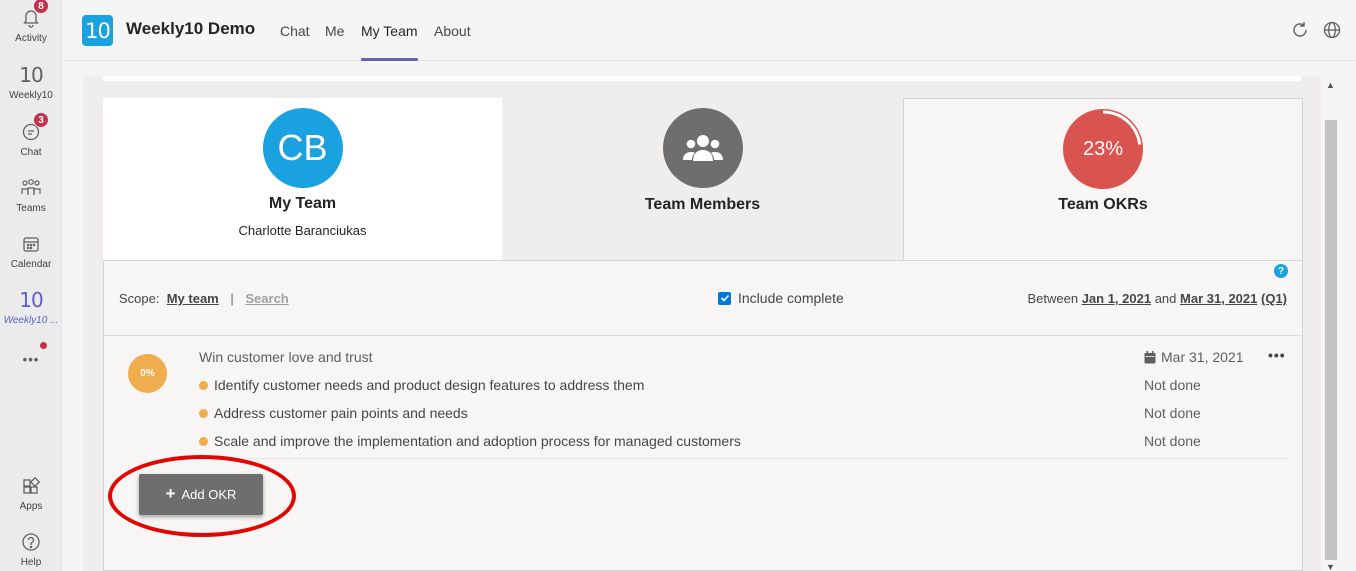 Image resolution: width=1356 pixels, height=571 pixels. I want to click on my-team-owner: Charlotte Baranciukas, so click(302, 230).